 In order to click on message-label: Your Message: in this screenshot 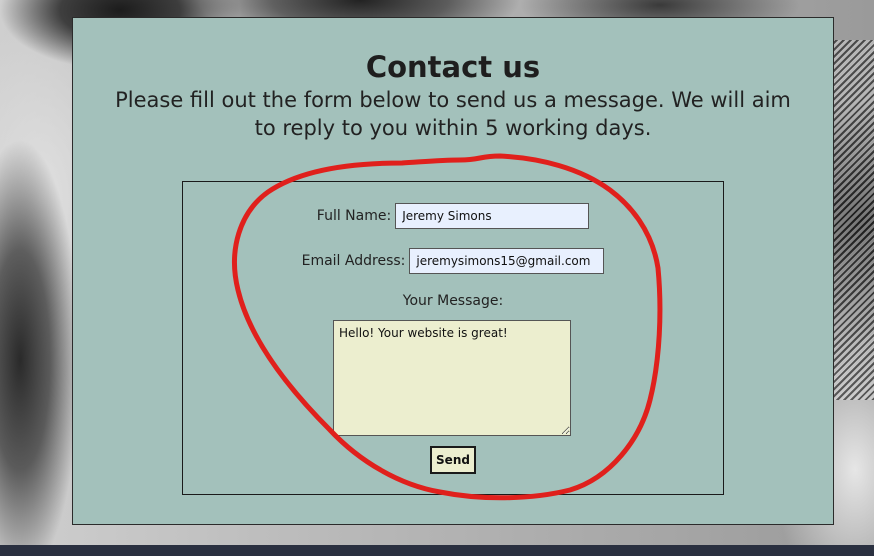, I will do `click(453, 301)`.